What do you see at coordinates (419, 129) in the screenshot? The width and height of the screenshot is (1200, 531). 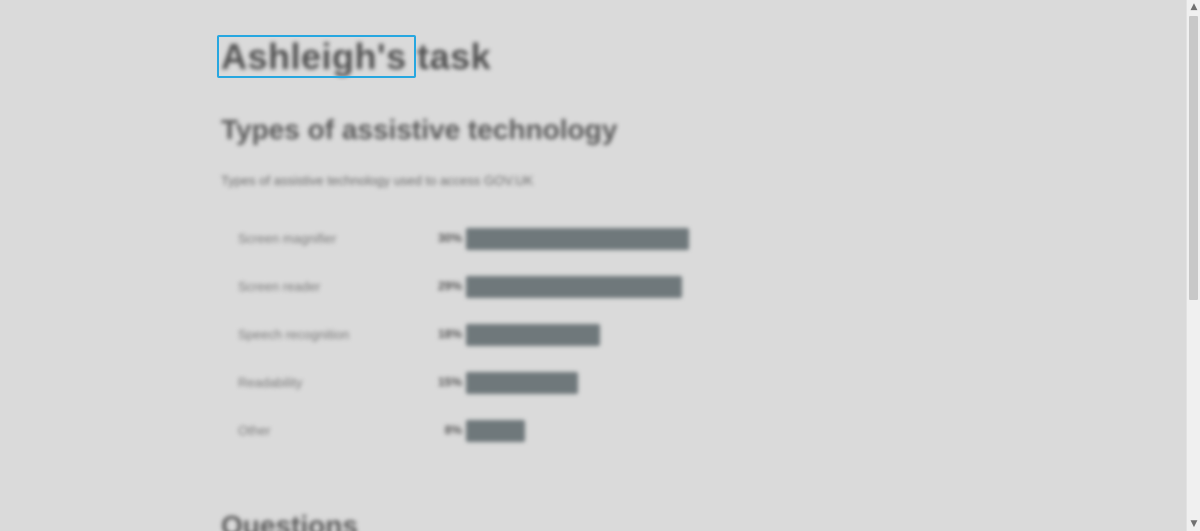 I see `section-title: Types of assistive technology` at bounding box center [419, 129].